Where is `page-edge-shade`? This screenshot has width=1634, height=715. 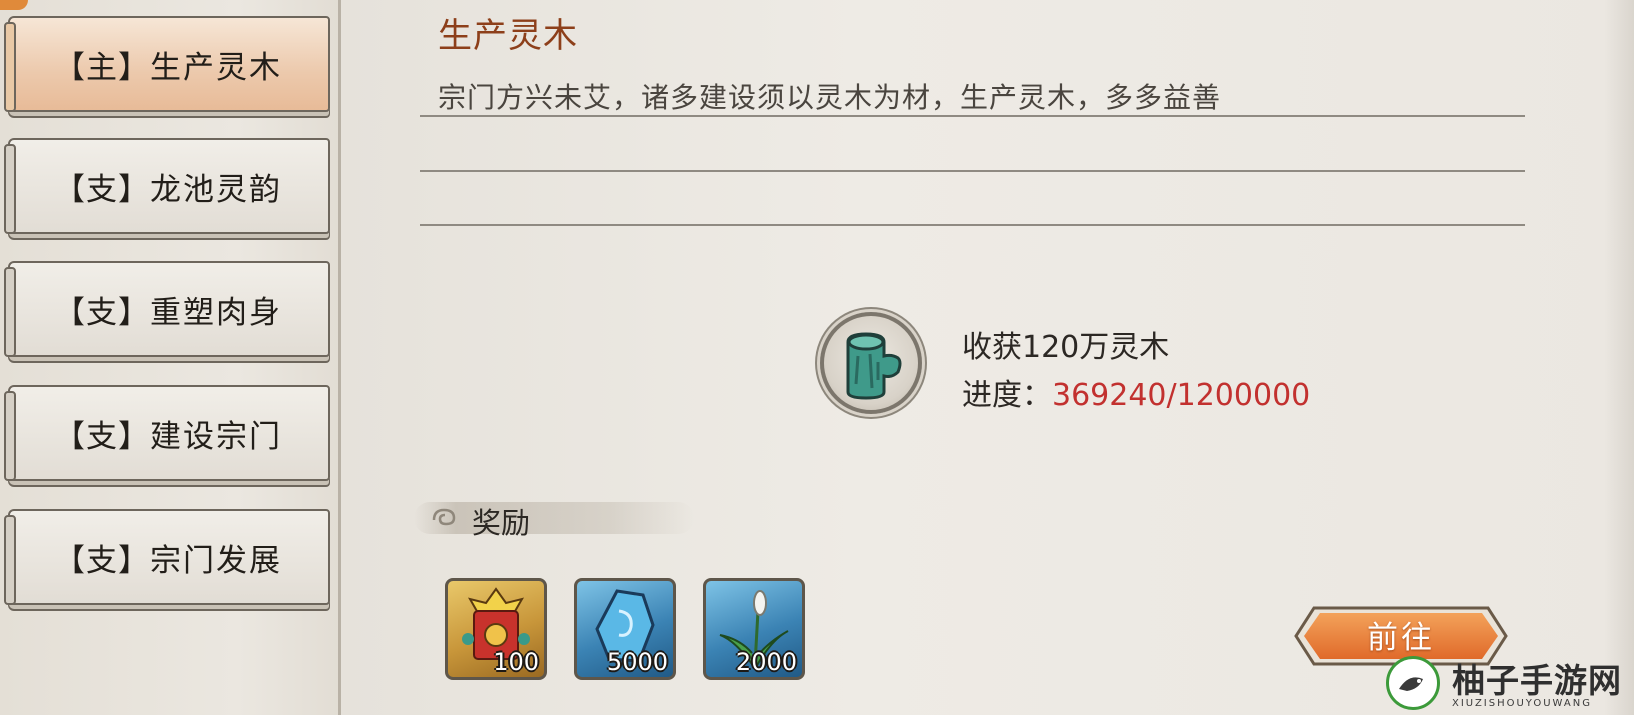
page-edge-shade is located at coordinates (1619, 357).